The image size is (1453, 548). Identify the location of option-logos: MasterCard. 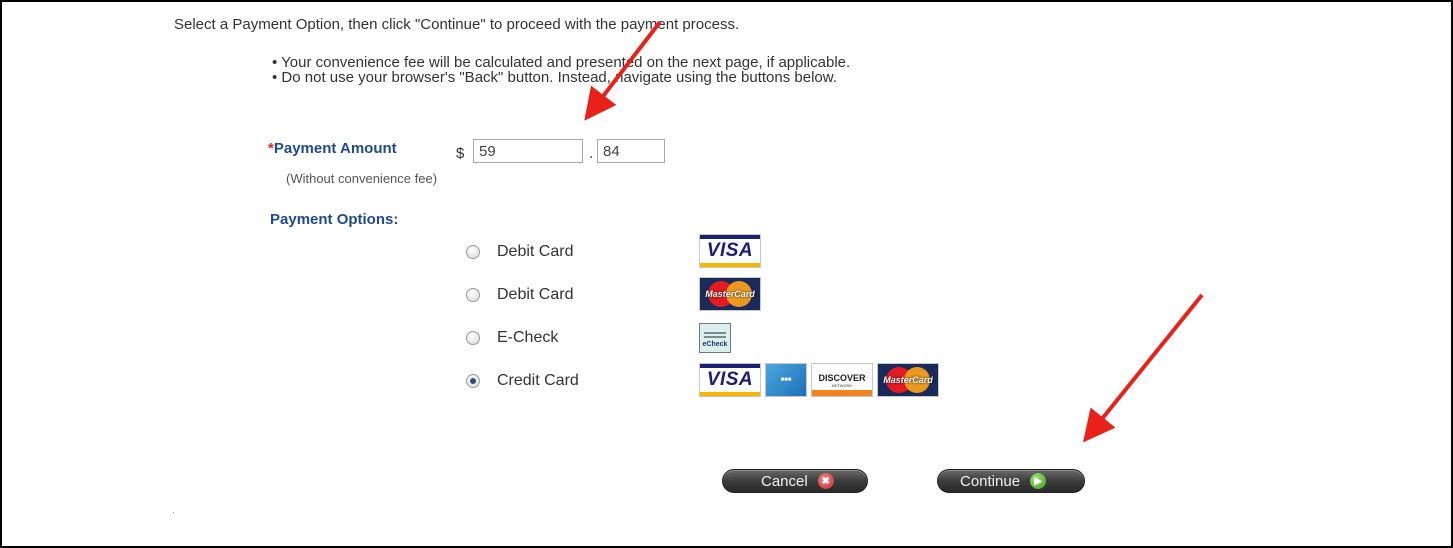
(730, 294).